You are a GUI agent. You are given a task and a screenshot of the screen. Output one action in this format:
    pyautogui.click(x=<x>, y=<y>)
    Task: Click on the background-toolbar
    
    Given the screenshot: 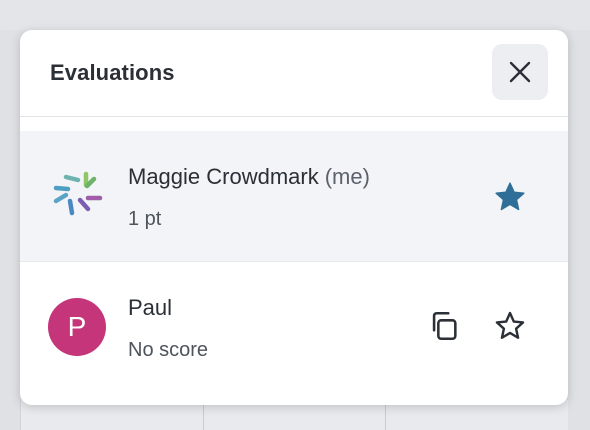 What is the action you would take?
    pyautogui.click(x=295, y=15)
    